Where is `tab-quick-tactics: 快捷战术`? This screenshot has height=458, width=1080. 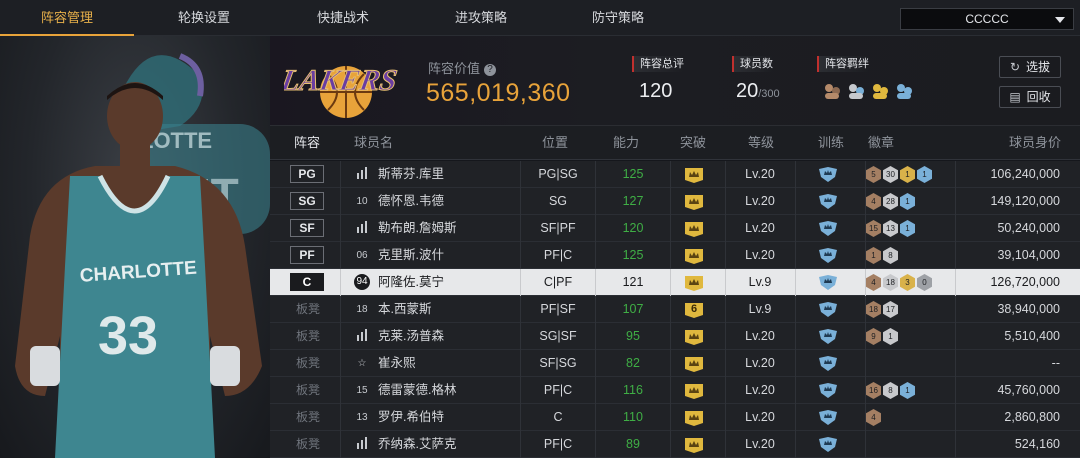 tab-quick-tactics: 快捷战术 is located at coordinates (343, 18).